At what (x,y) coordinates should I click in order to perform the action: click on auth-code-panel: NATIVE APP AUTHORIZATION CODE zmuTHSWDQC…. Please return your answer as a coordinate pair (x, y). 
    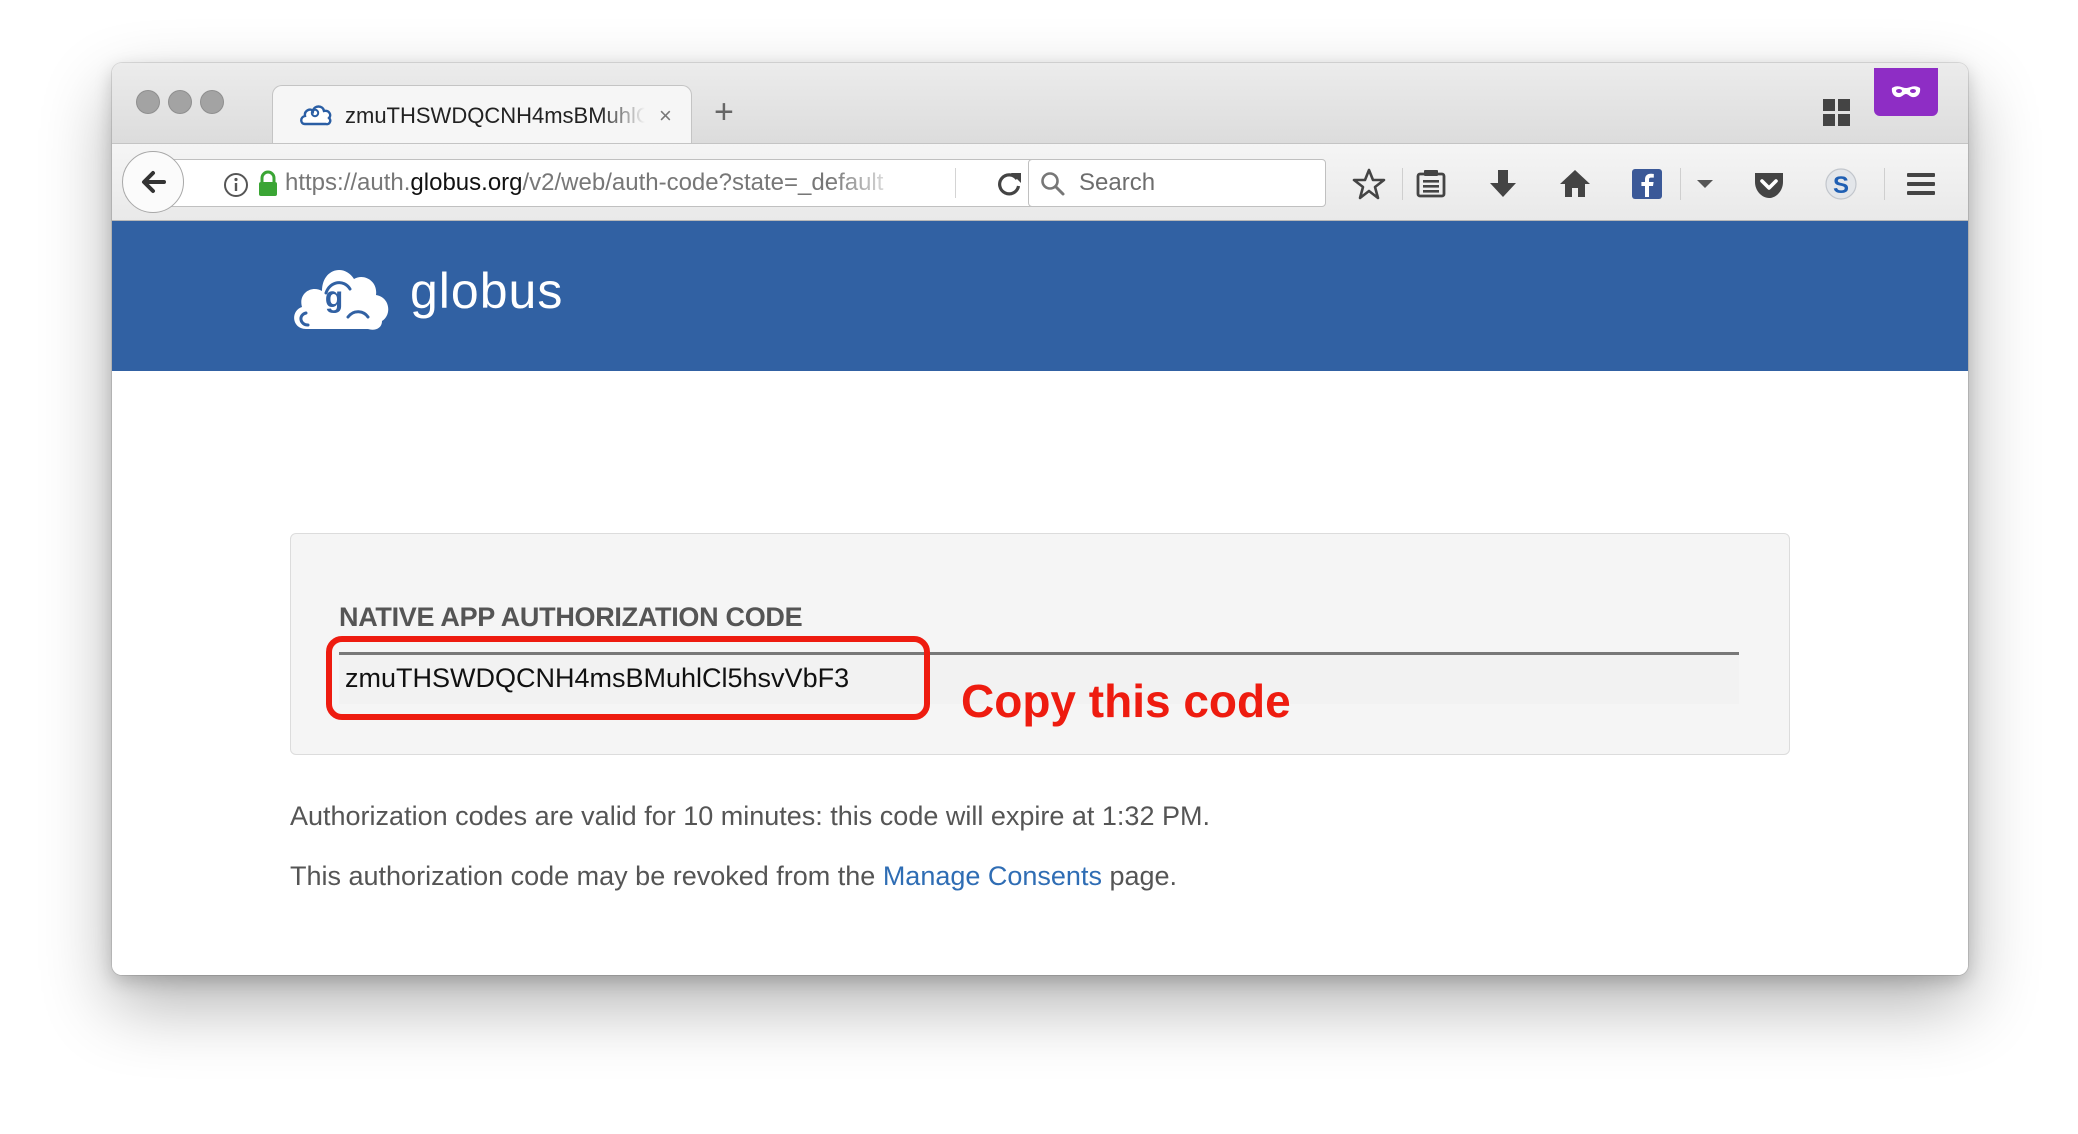
    Looking at the image, I should click on (1040, 644).